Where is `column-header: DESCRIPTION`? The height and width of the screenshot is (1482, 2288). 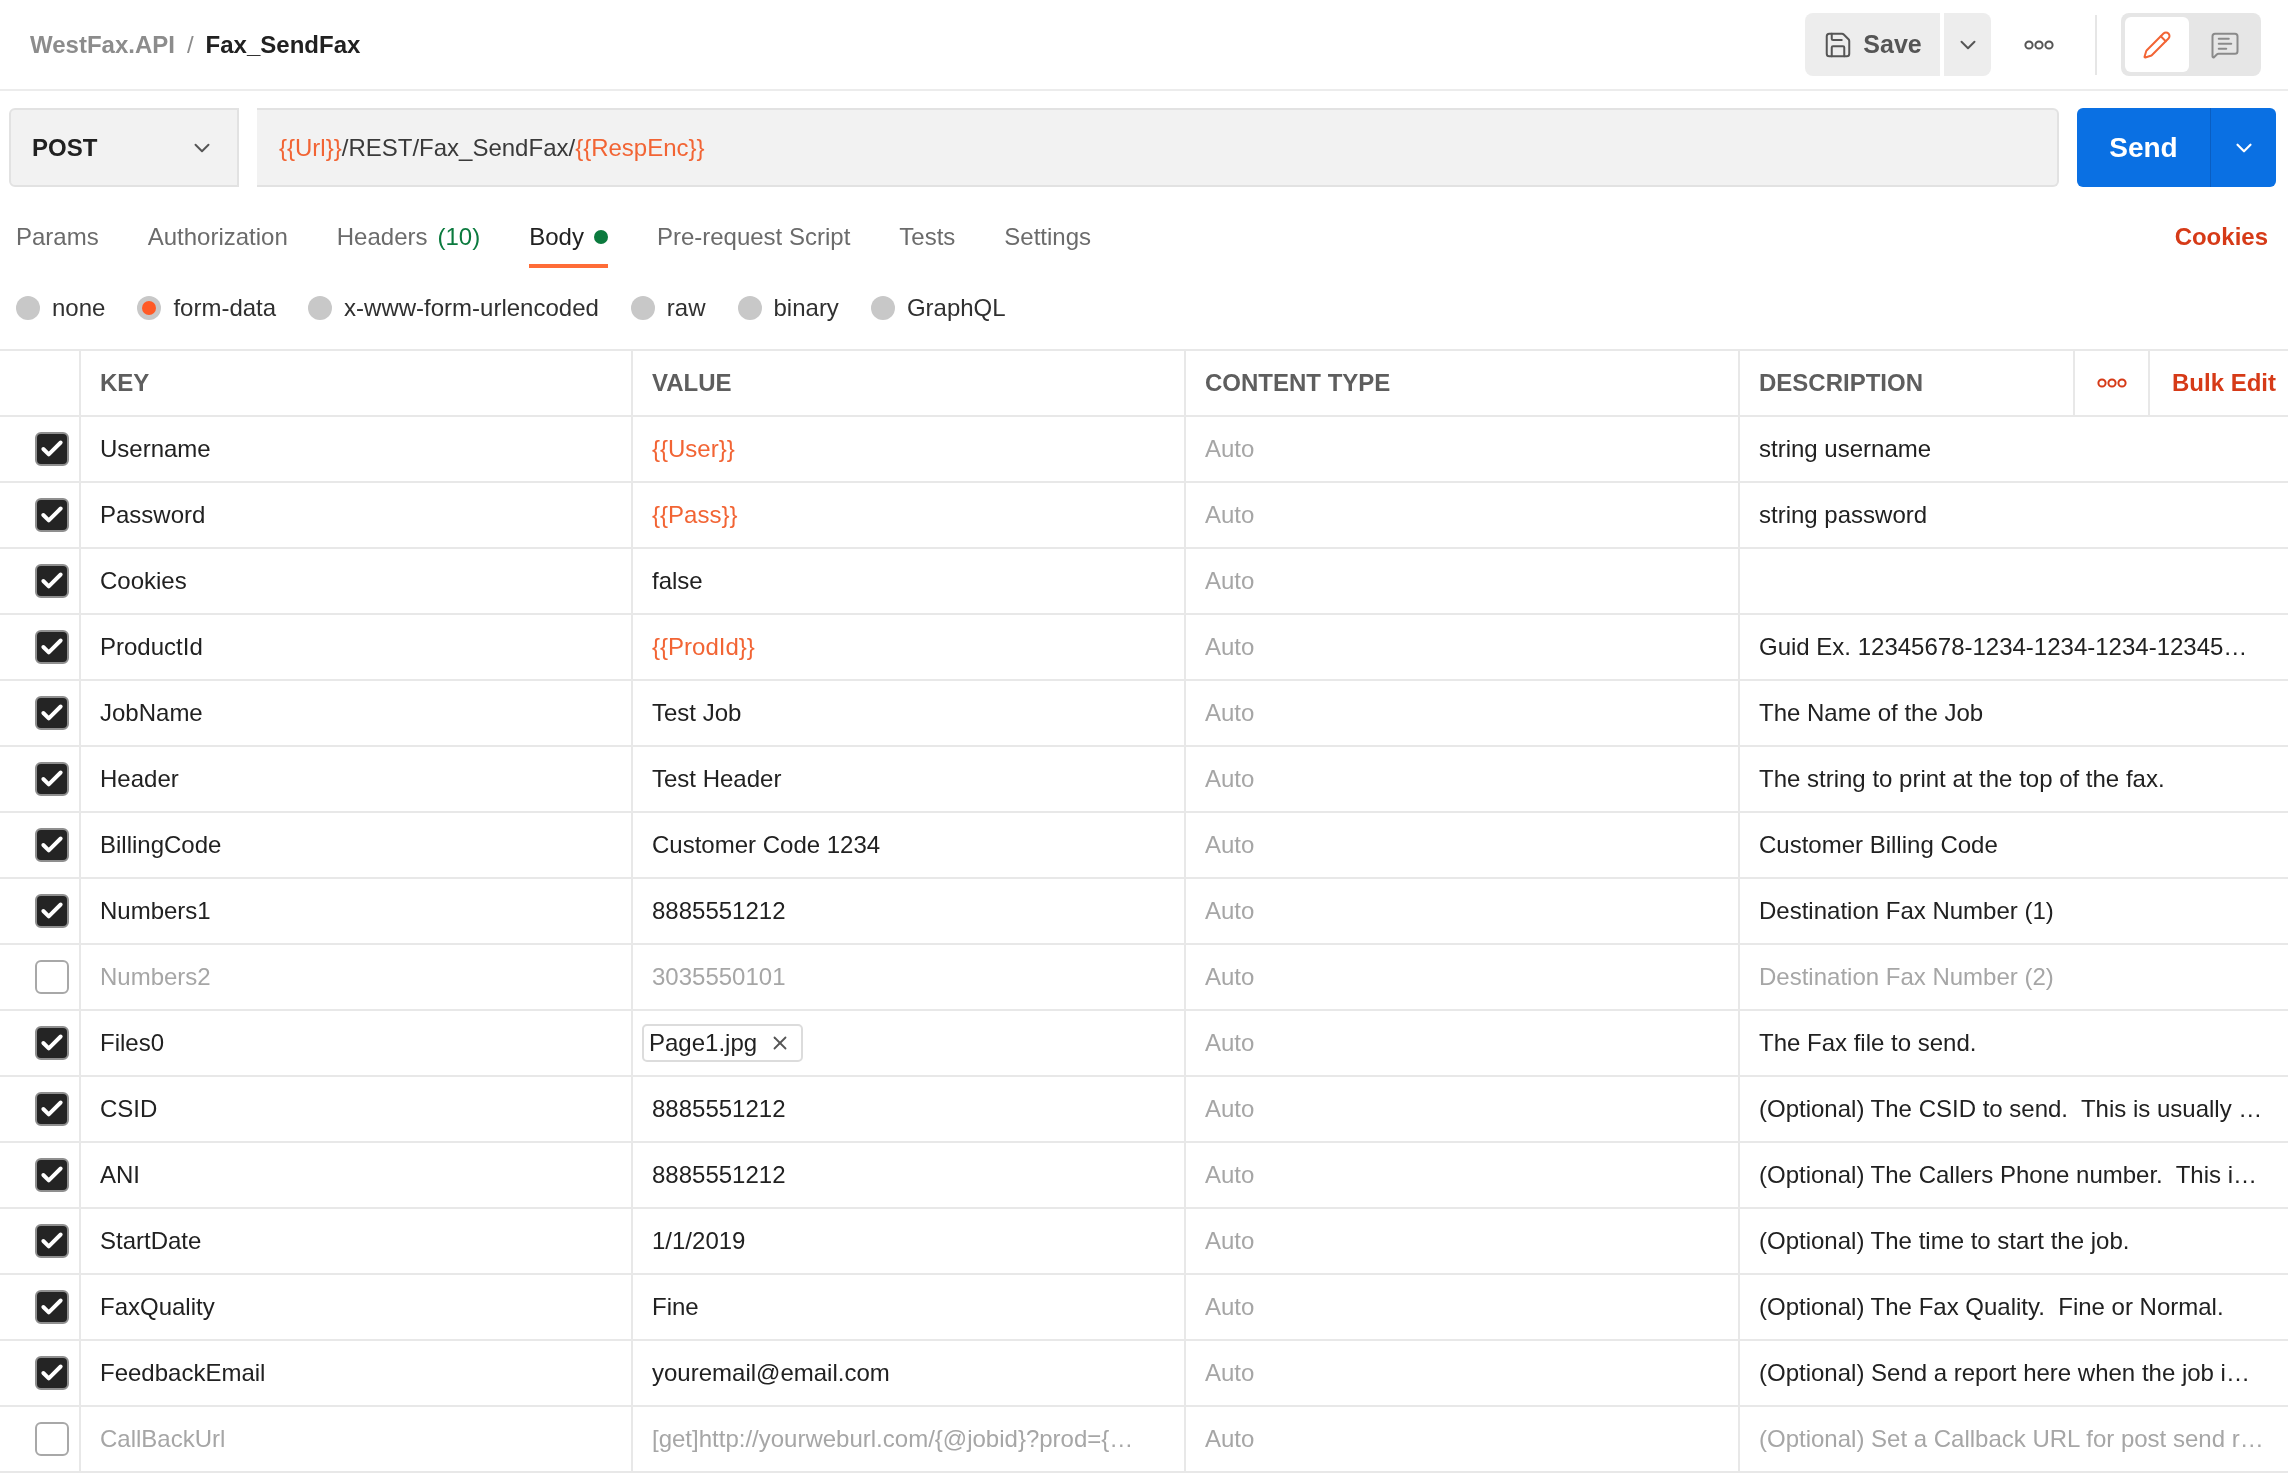 column-header: DESCRIPTION is located at coordinates (1907, 383).